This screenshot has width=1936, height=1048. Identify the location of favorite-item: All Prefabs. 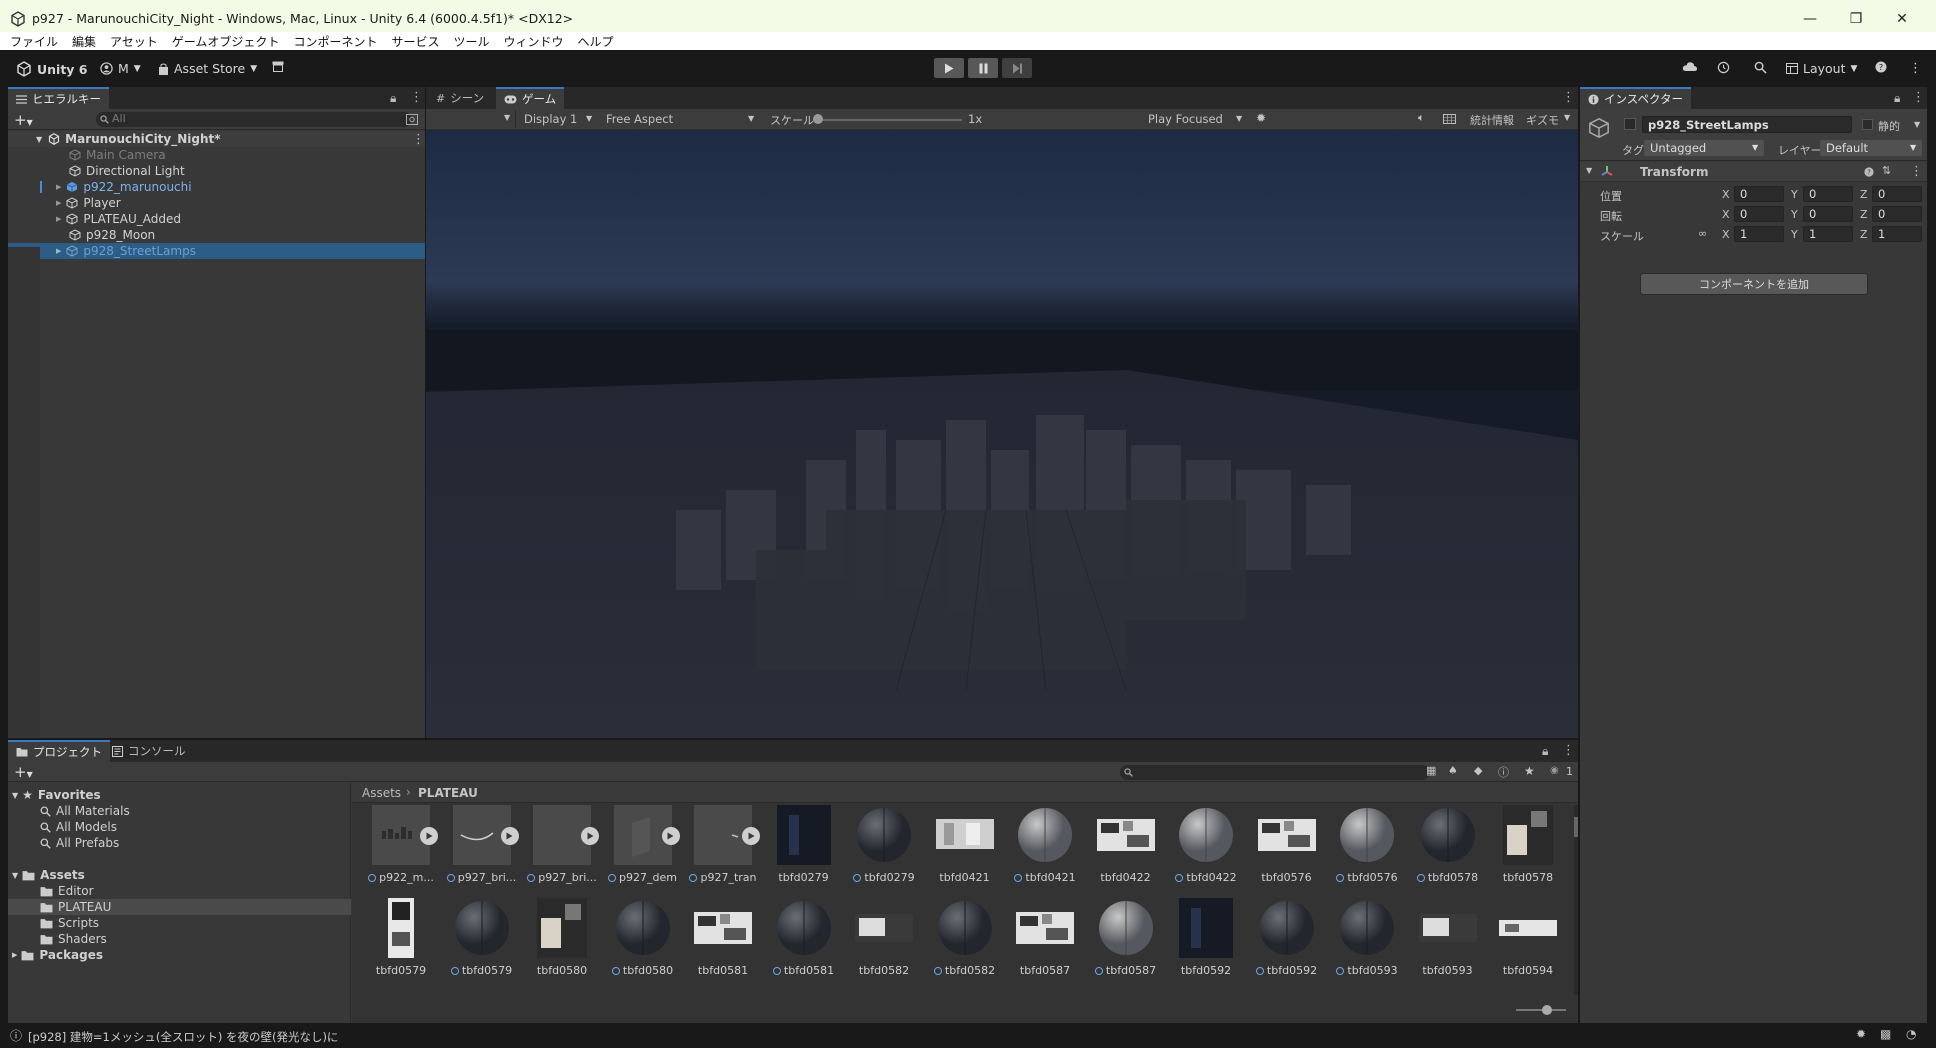
(179, 843).